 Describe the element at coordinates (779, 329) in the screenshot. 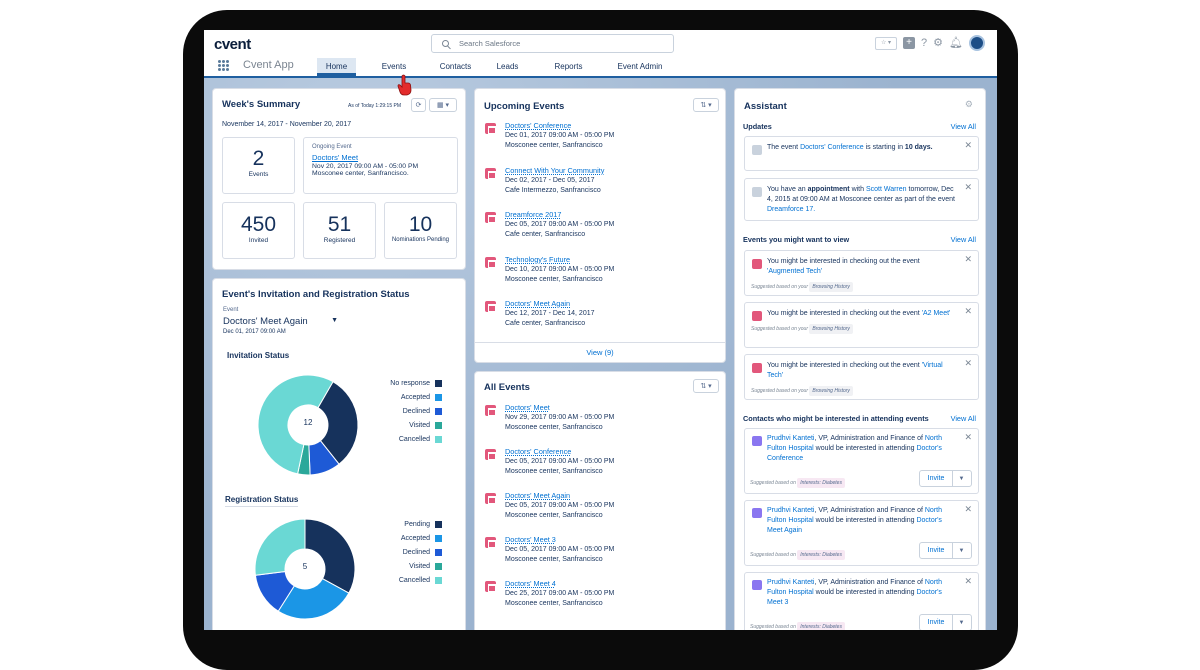

I see `suggested-label: Suggested based on your` at that location.